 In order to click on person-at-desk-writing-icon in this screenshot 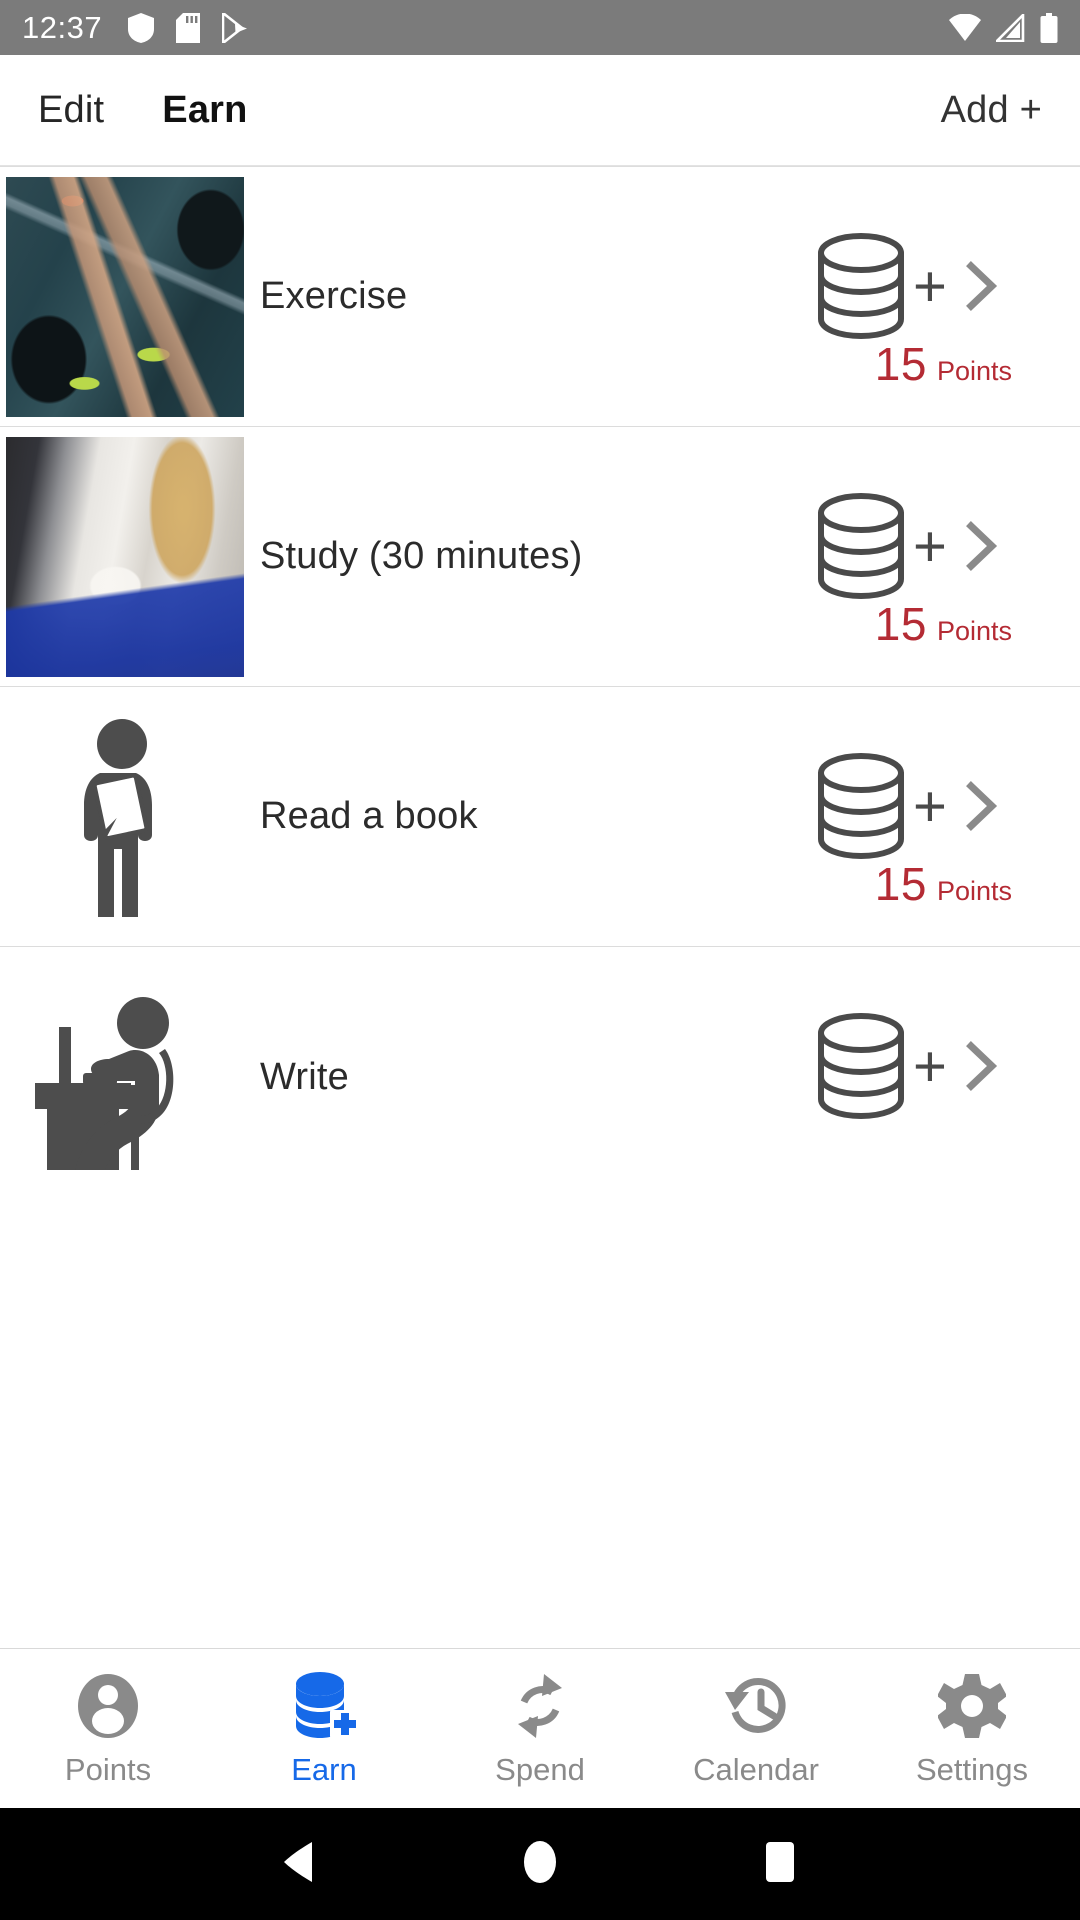, I will do `click(104, 1083)`.